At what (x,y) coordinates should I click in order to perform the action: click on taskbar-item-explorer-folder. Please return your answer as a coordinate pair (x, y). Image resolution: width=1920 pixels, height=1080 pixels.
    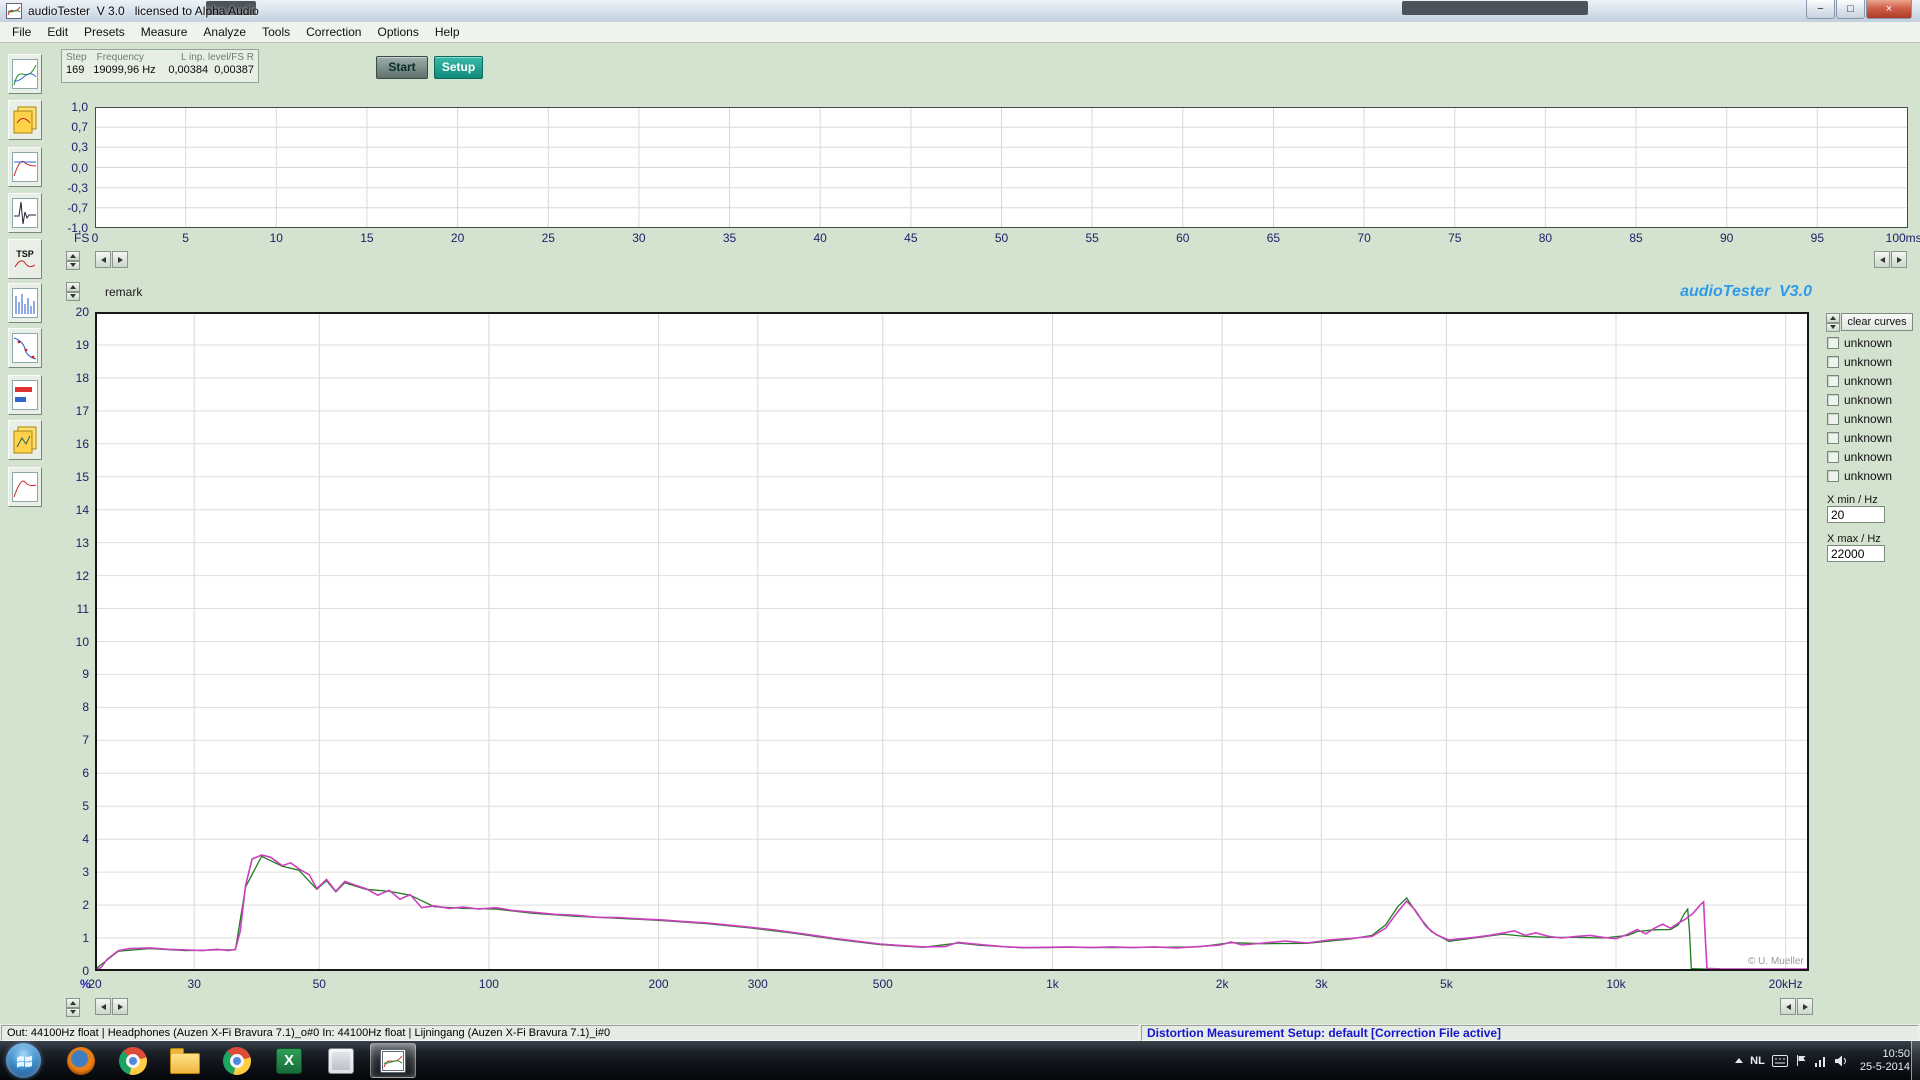
    Looking at the image, I should click on (185, 1060).